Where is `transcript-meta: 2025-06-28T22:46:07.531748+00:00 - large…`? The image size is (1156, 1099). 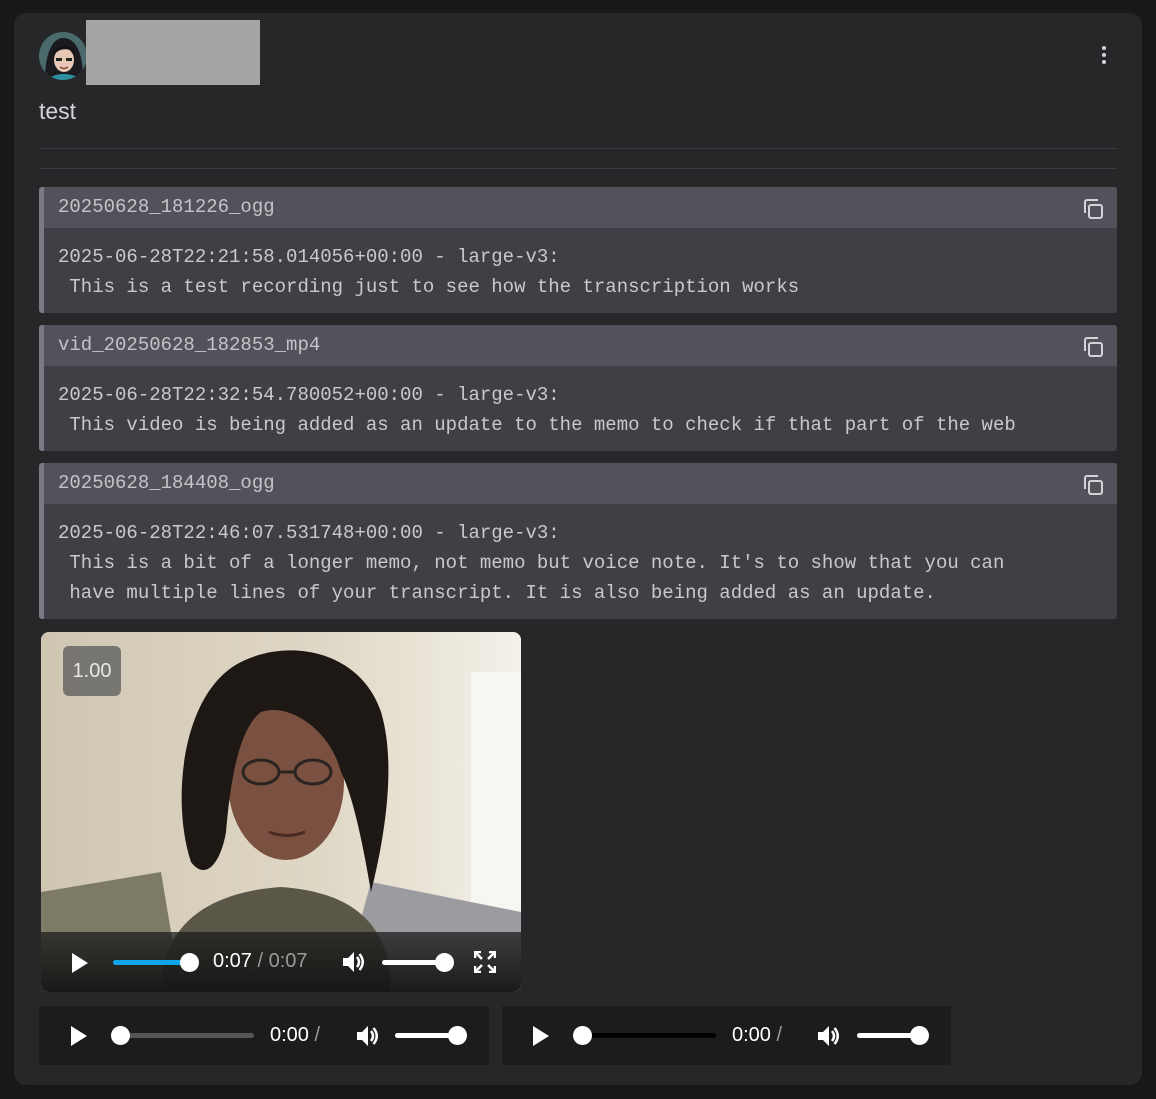 transcript-meta: 2025-06-28T22:46:07.531748+00:00 - large… is located at coordinates (309, 533).